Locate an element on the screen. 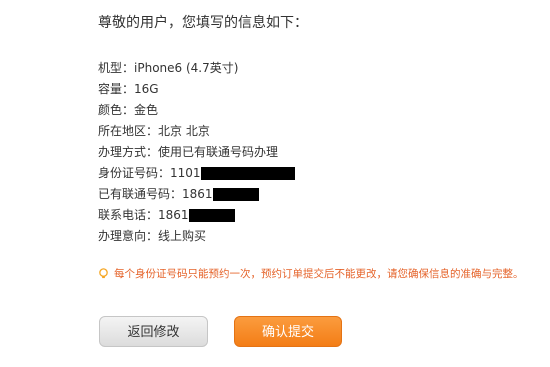 The height and width of the screenshot is (367, 550). info-row-method: 办理方式 使用已有联通号码办理 is located at coordinates (196, 152).